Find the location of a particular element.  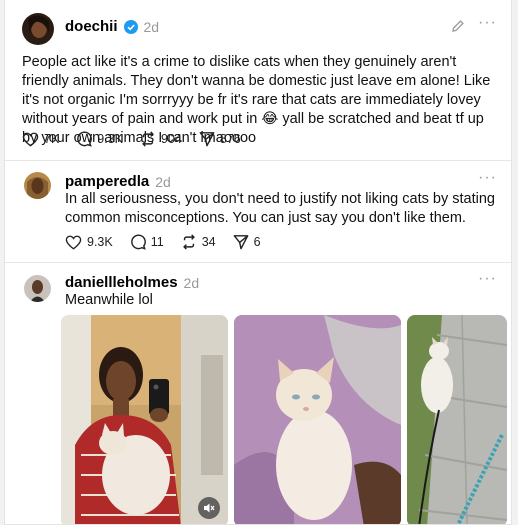

post-header: daniellleholmes 2d is located at coordinates (132, 282).